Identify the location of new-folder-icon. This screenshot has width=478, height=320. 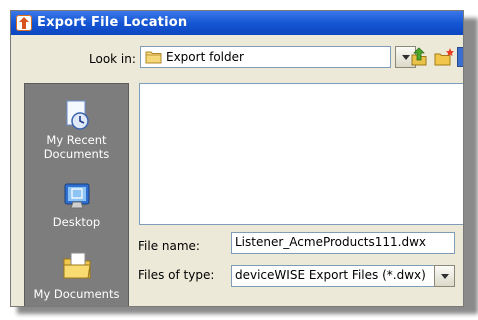
(444, 58).